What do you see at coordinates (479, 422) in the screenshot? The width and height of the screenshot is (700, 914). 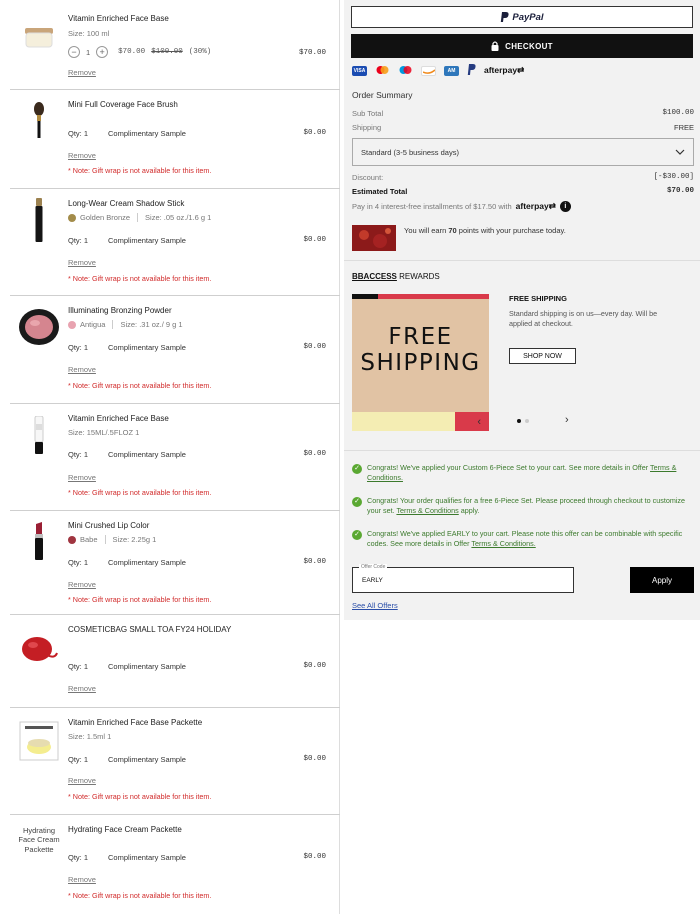 I see `prev-arrow-icon: ‹` at bounding box center [479, 422].